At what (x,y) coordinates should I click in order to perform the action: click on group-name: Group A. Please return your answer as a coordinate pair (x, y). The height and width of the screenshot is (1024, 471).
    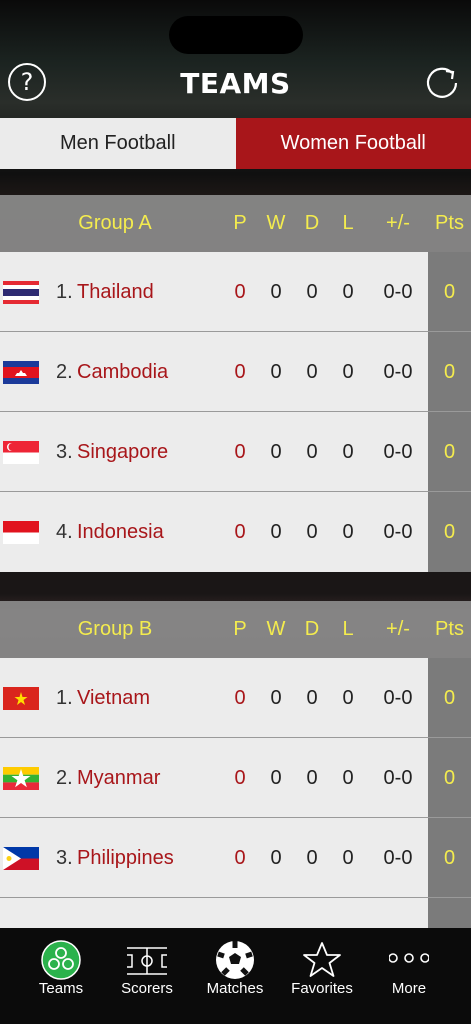
    Looking at the image, I should click on (115, 223).